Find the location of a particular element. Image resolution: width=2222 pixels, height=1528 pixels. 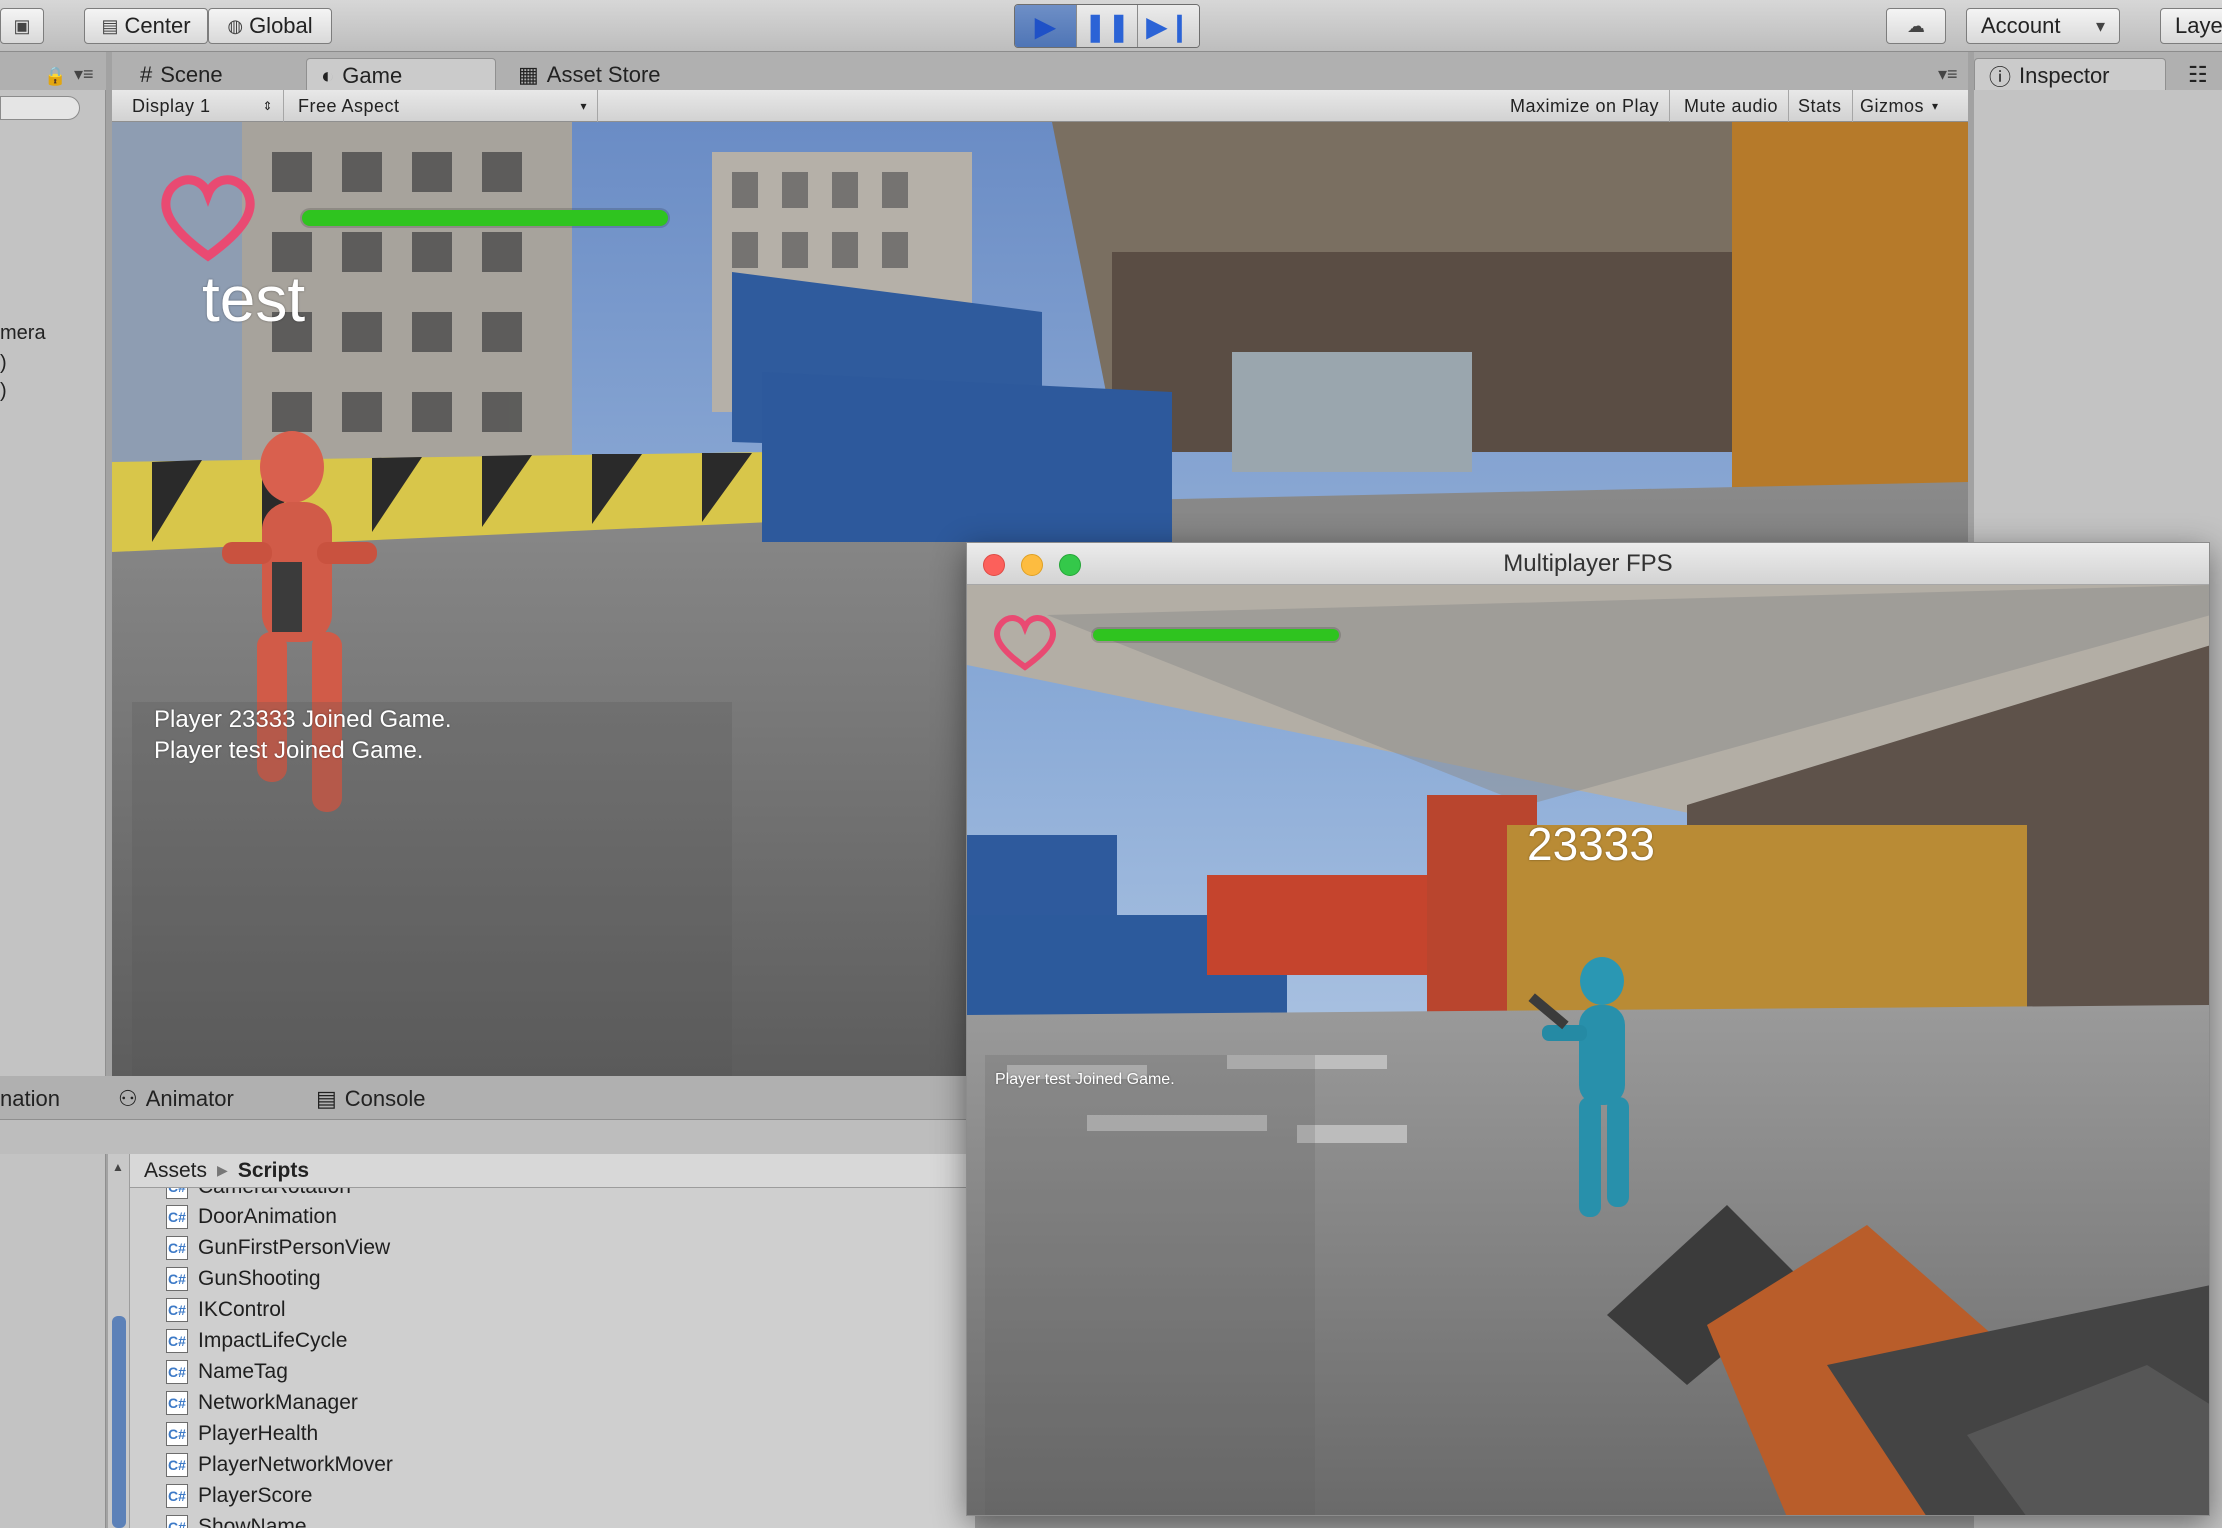

stats-toggle: Stats is located at coordinates (1820, 106).